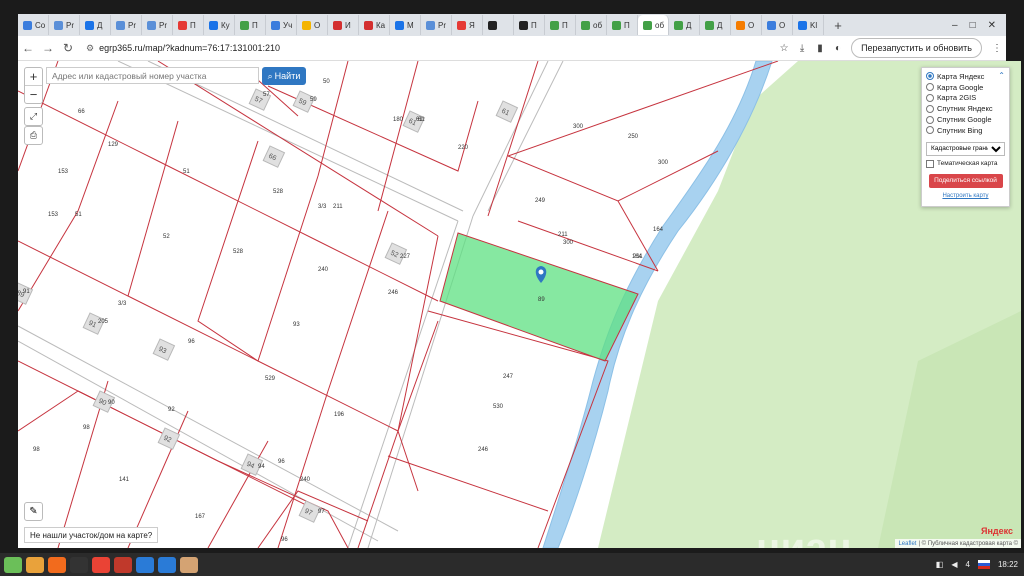  What do you see at coordinates (808, 25) in the screenshot?
I see `browser-tab: Kl` at bounding box center [808, 25].